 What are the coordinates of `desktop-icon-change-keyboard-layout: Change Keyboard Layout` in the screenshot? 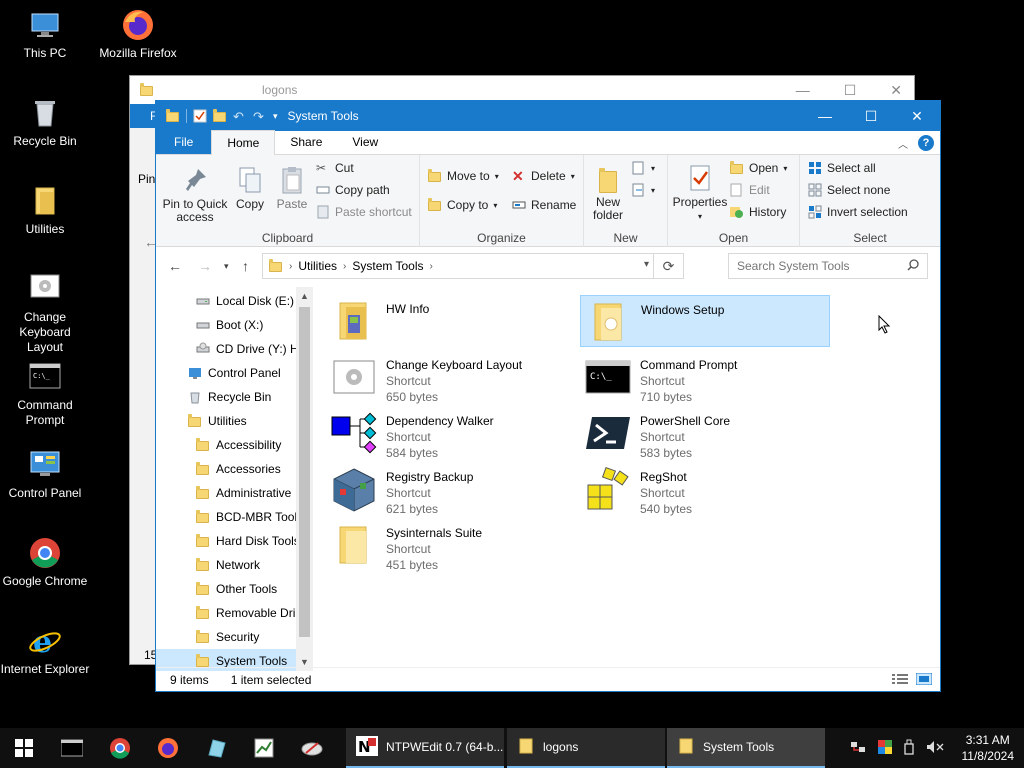 It's located at (45, 313).